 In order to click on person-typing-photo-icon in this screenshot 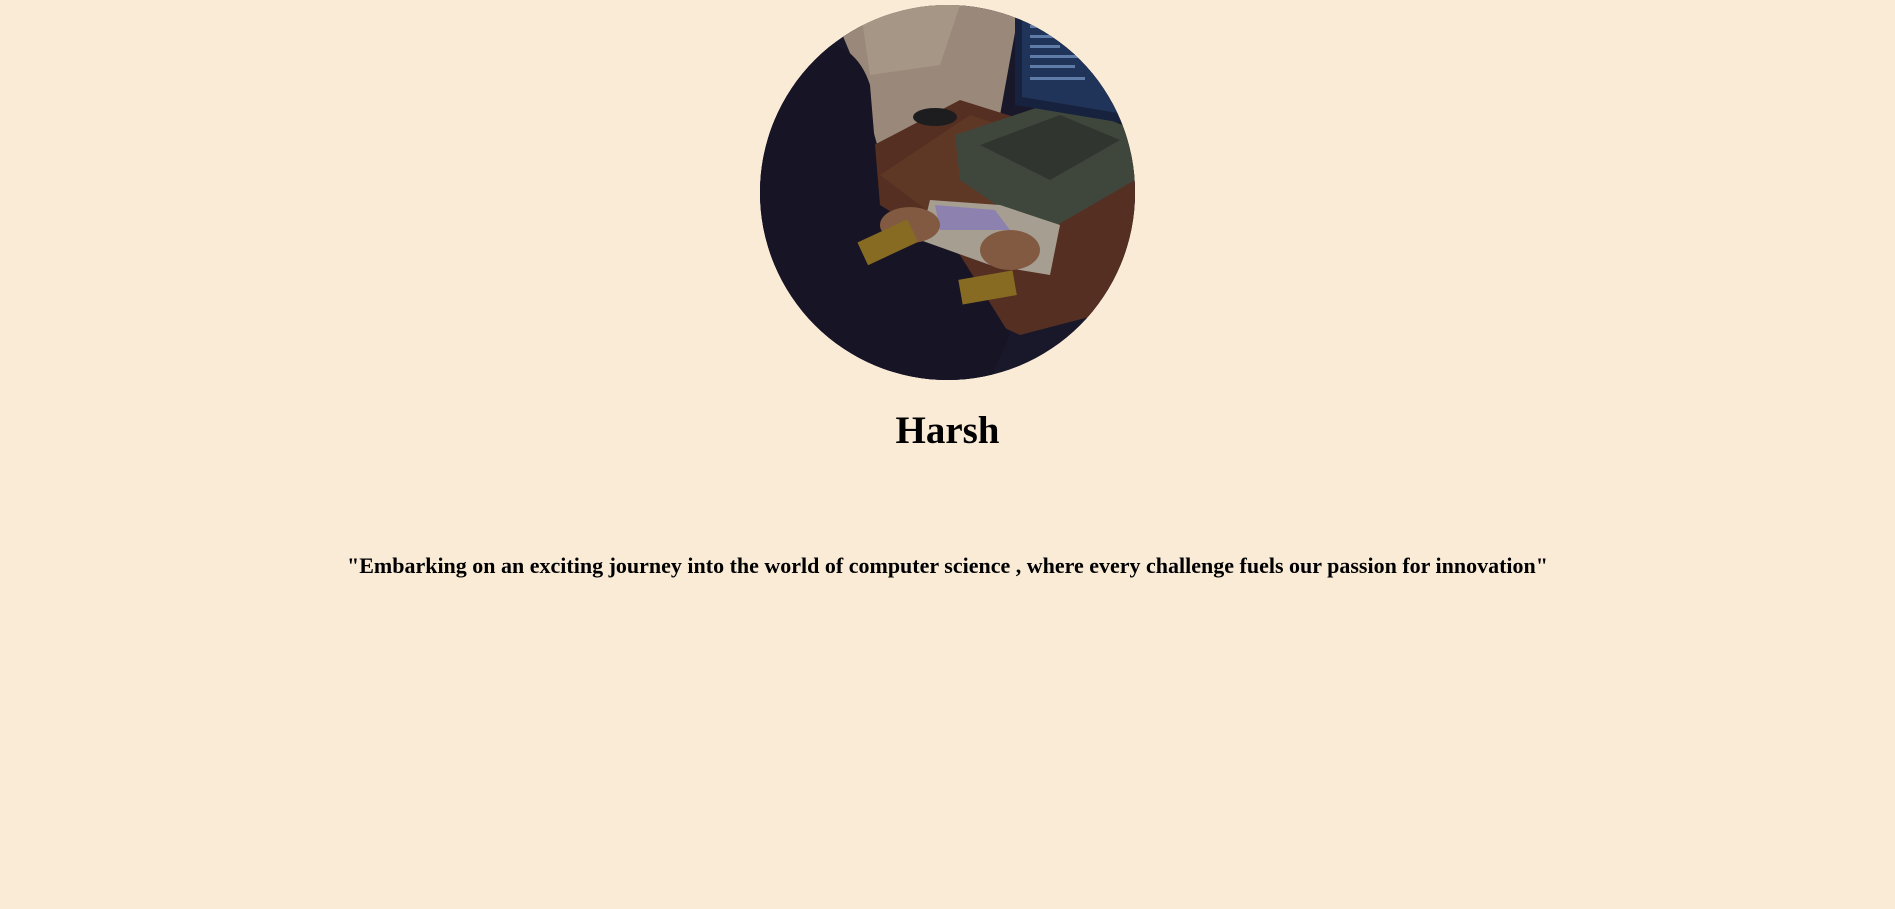, I will do `click(947, 192)`.